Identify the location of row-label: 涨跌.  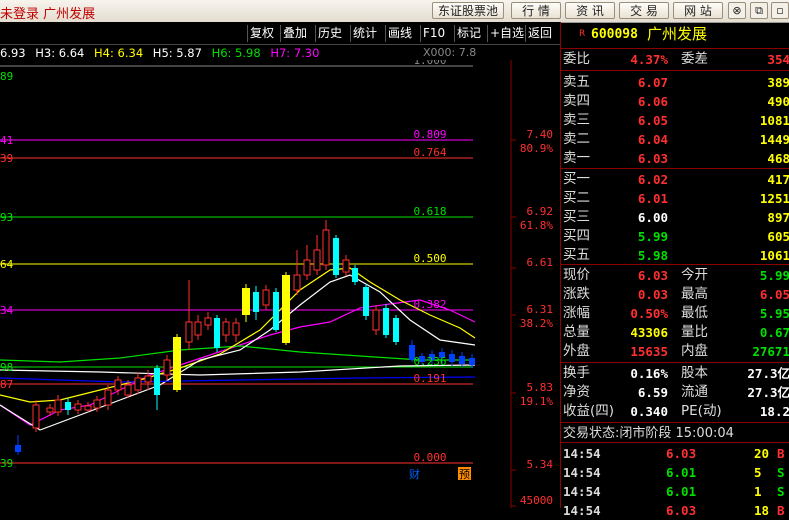
(576, 294).